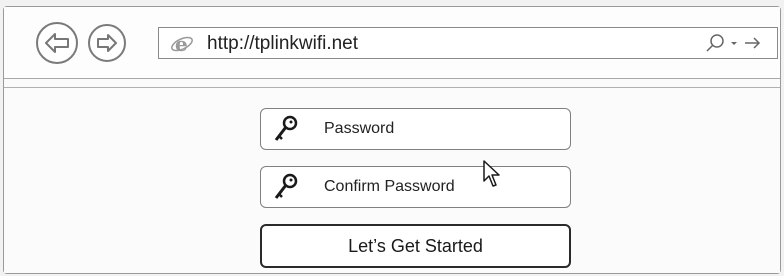  I want to click on svg-text: e, so click(181, 44).